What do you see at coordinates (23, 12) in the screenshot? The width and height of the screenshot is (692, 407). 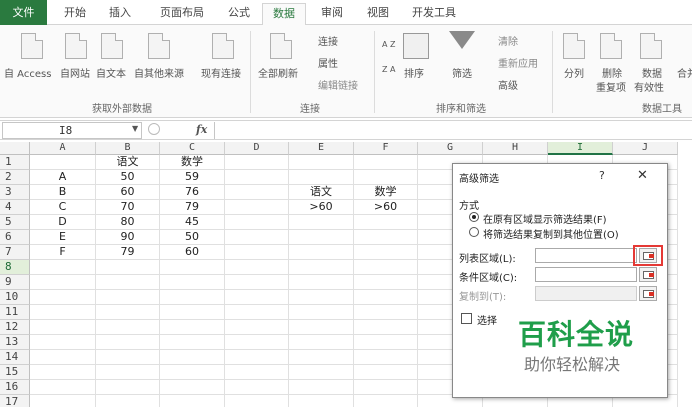 I see `tab-file: 文件` at bounding box center [23, 12].